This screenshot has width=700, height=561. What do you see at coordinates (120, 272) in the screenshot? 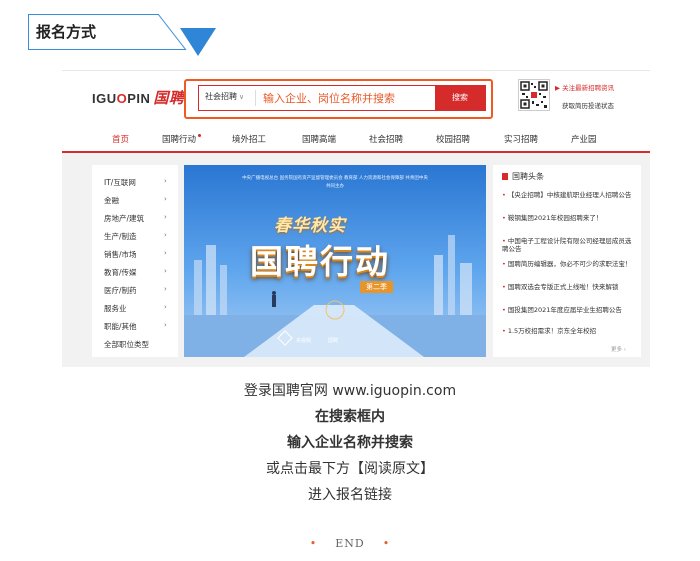
I see `category-item: 教育/传媒` at bounding box center [120, 272].